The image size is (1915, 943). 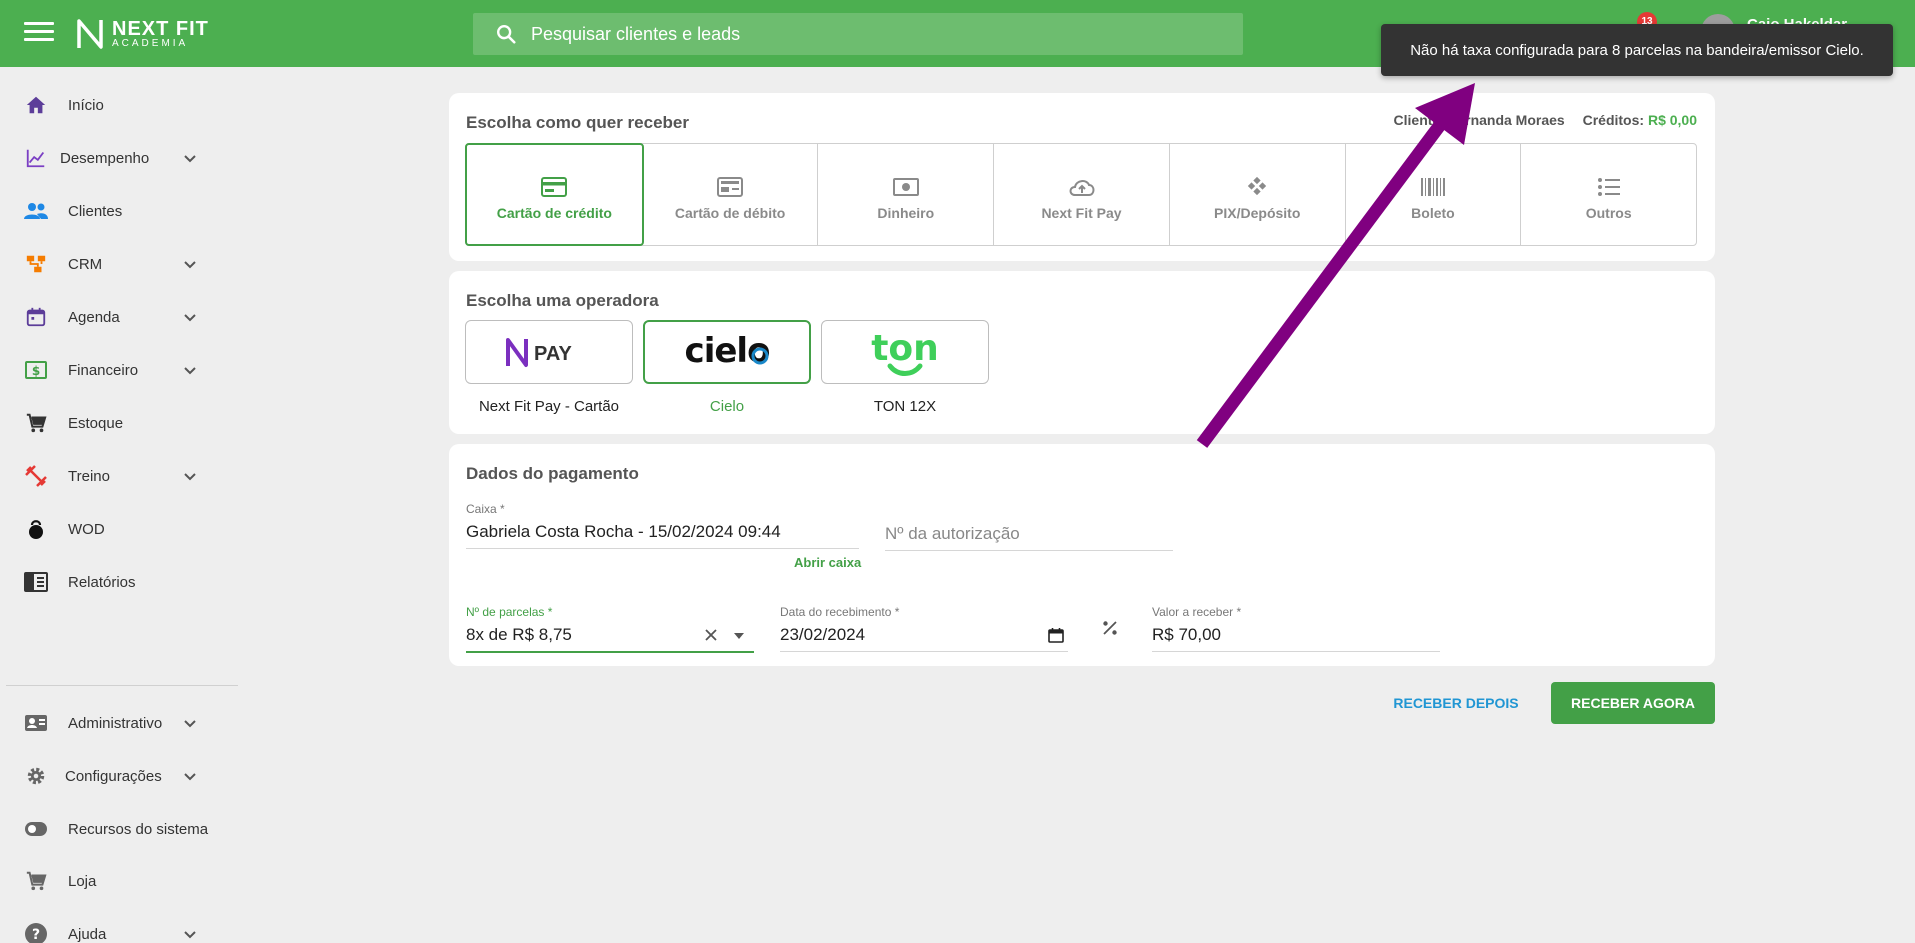 I want to click on auth-number-field, so click(x=1029, y=537).